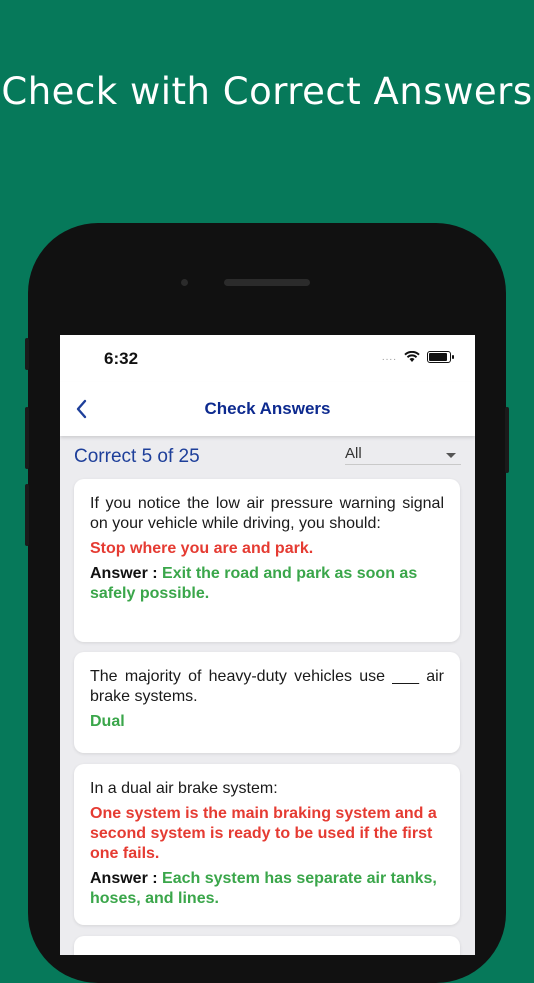 This screenshot has width=534, height=983. Describe the element at coordinates (412, 356) in the screenshot. I see `wifi-icon` at that location.